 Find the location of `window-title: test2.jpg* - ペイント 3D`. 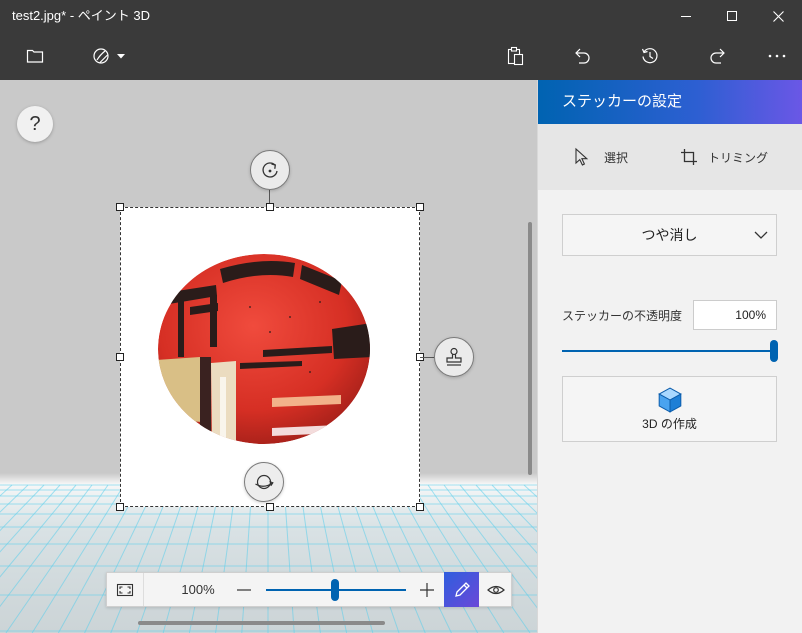

window-title: test2.jpg* - ペイント 3D is located at coordinates (81, 15).